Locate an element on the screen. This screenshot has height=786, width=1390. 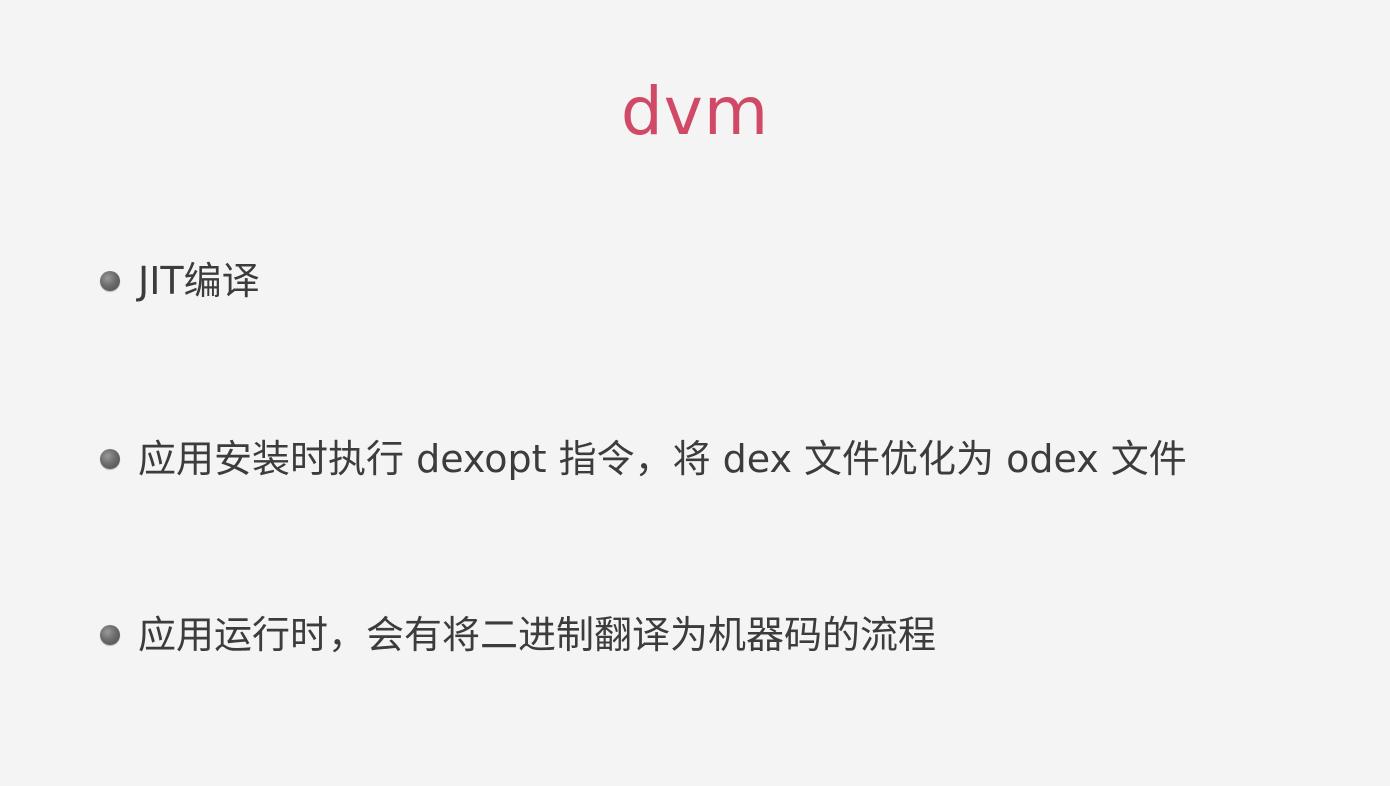
bullet-item-jit: JIT编译 is located at coordinates (180, 281).